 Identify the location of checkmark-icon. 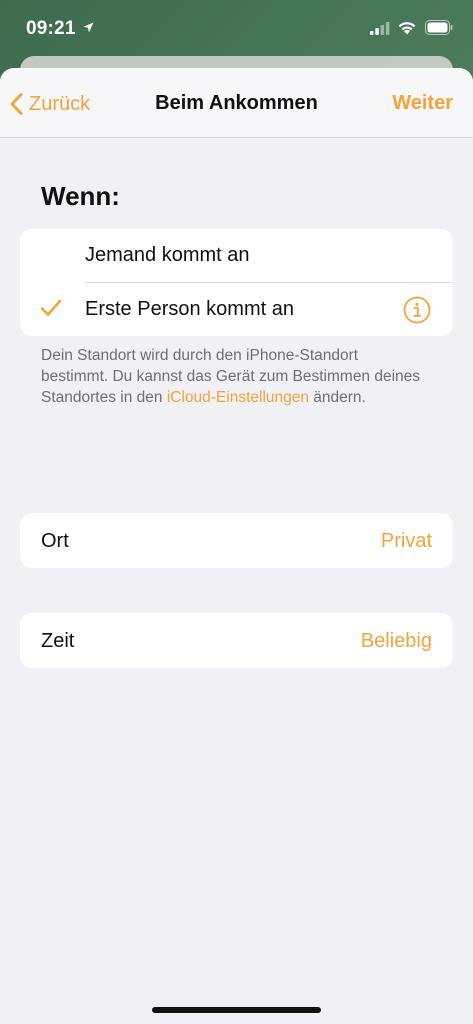
(51, 307).